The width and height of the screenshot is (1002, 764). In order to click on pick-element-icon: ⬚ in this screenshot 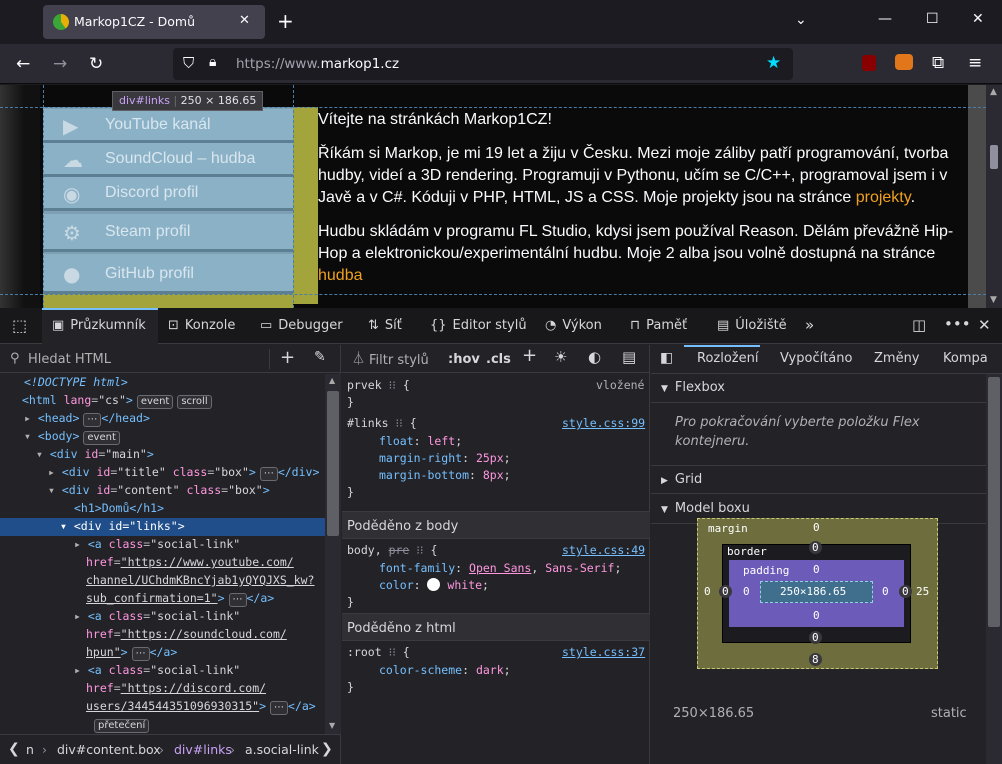, I will do `click(19, 325)`.